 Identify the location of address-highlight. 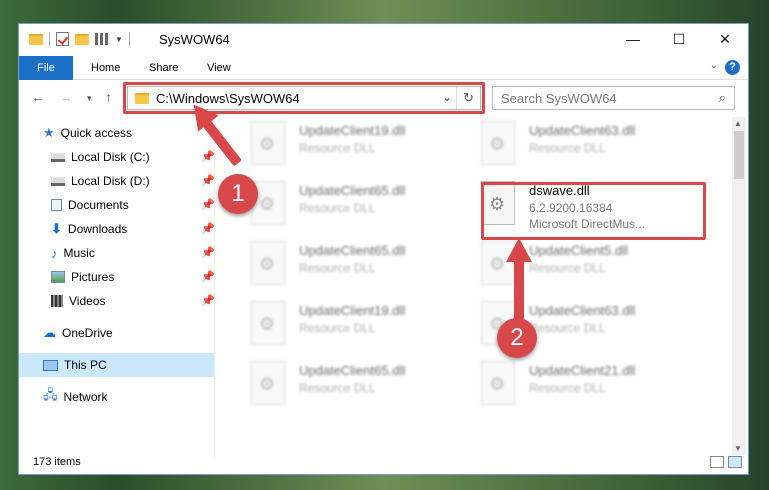
(304, 98).